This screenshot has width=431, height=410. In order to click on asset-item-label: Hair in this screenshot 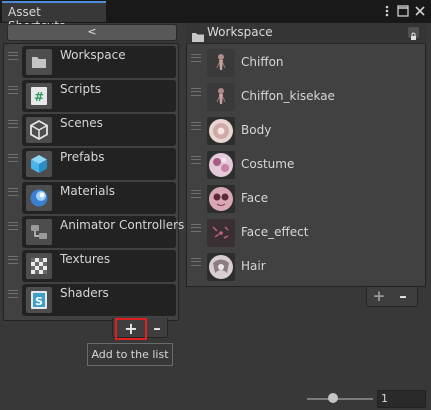, I will do `click(253, 266)`.